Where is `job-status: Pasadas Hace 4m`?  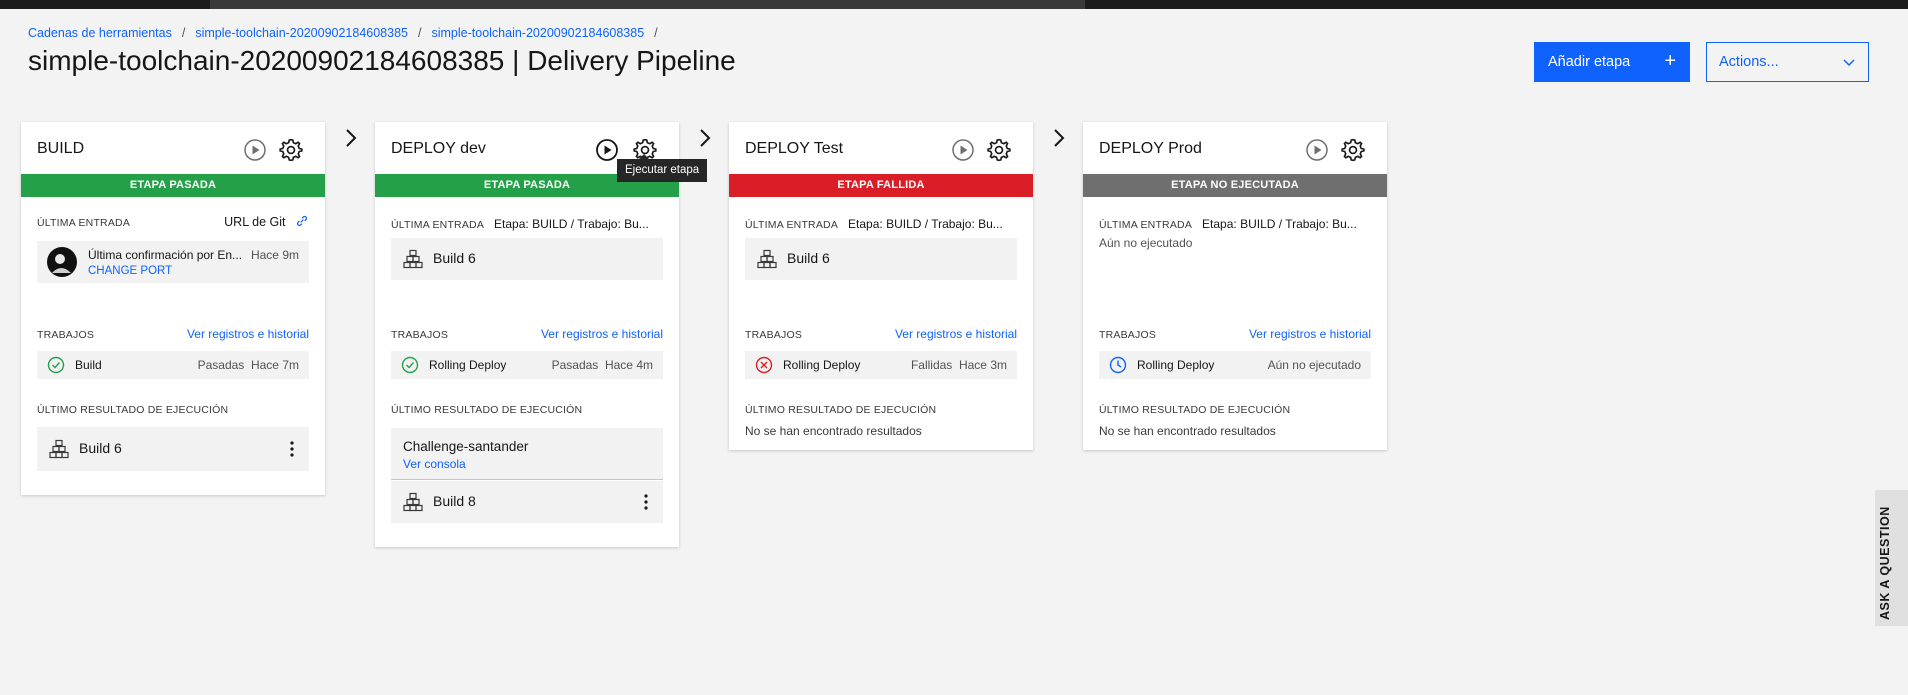
job-status: Pasadas Hace 4m is located at coordinates (602, 365).